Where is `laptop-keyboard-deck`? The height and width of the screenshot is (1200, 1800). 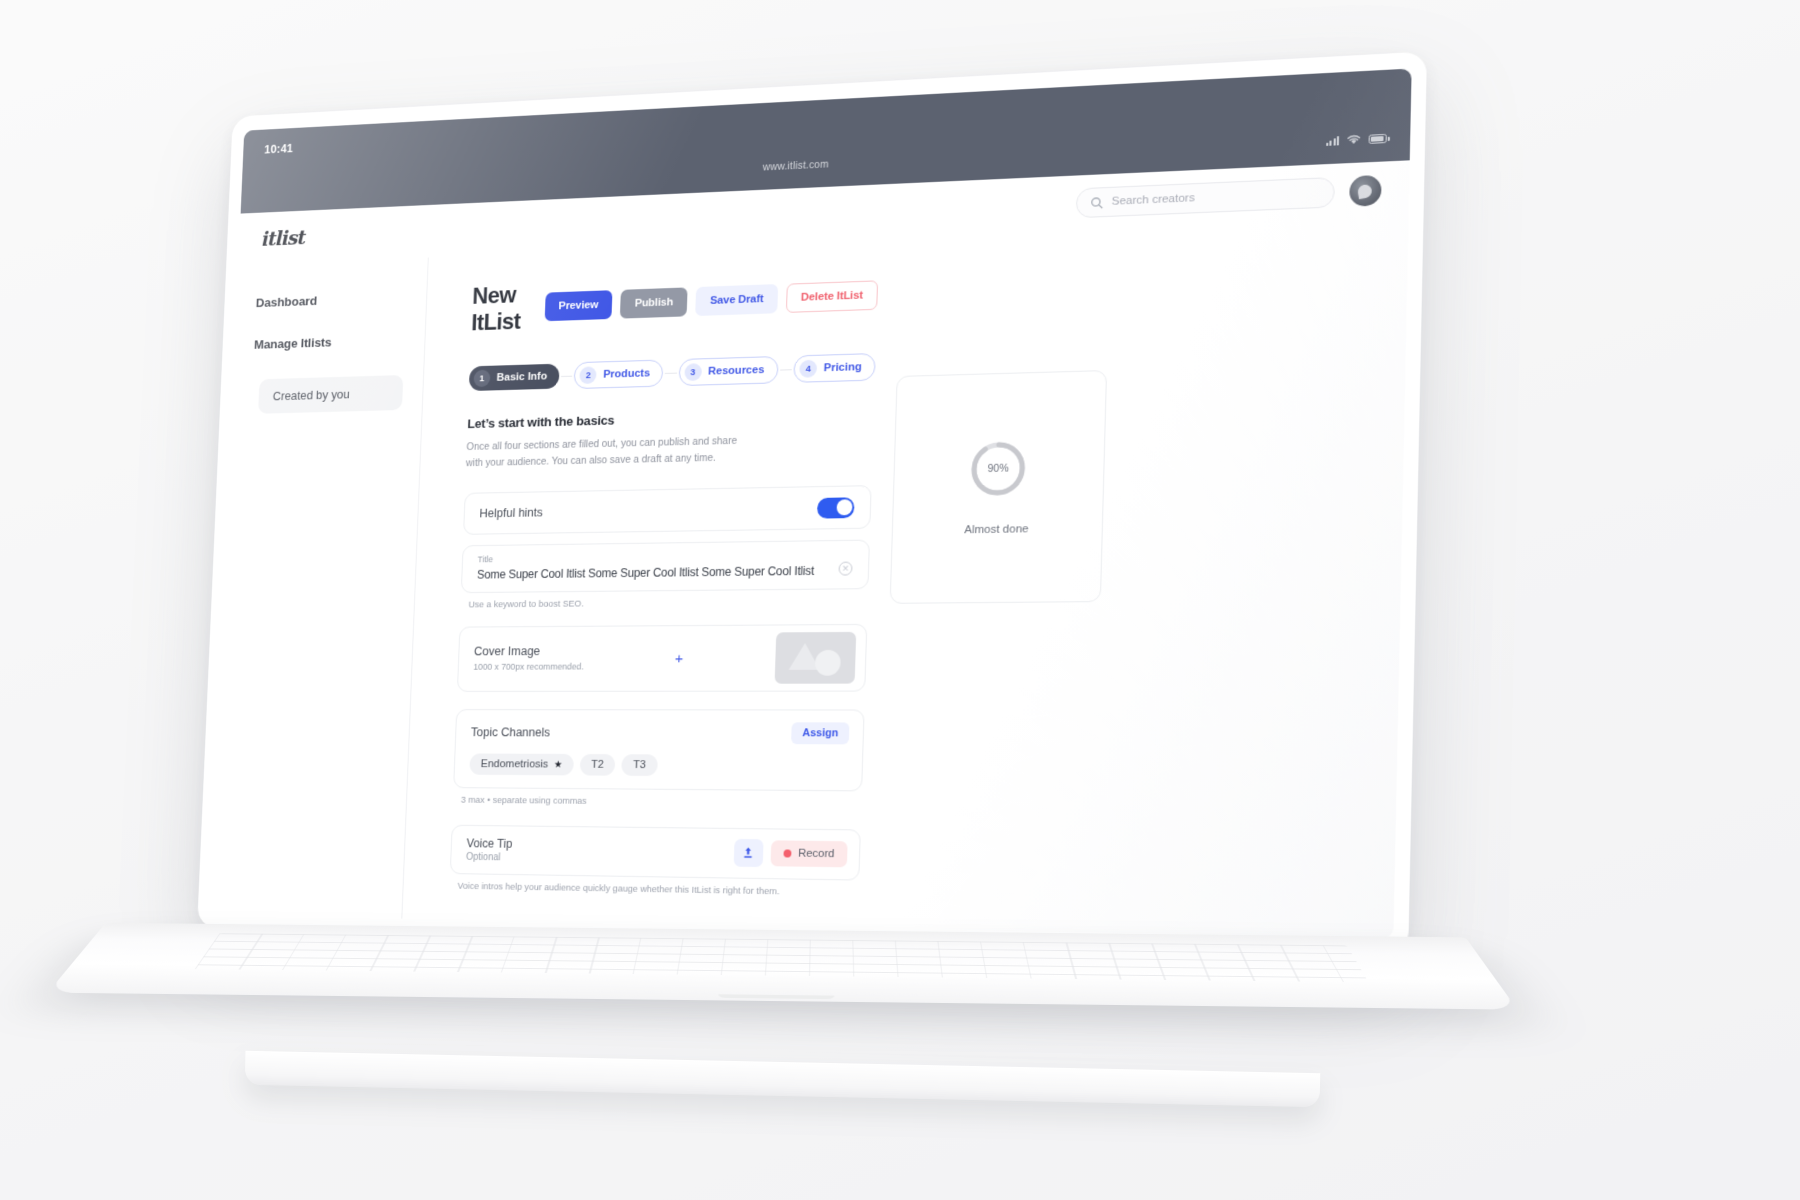
laptop-keyboard-deck is located at coordinates (782, 966).